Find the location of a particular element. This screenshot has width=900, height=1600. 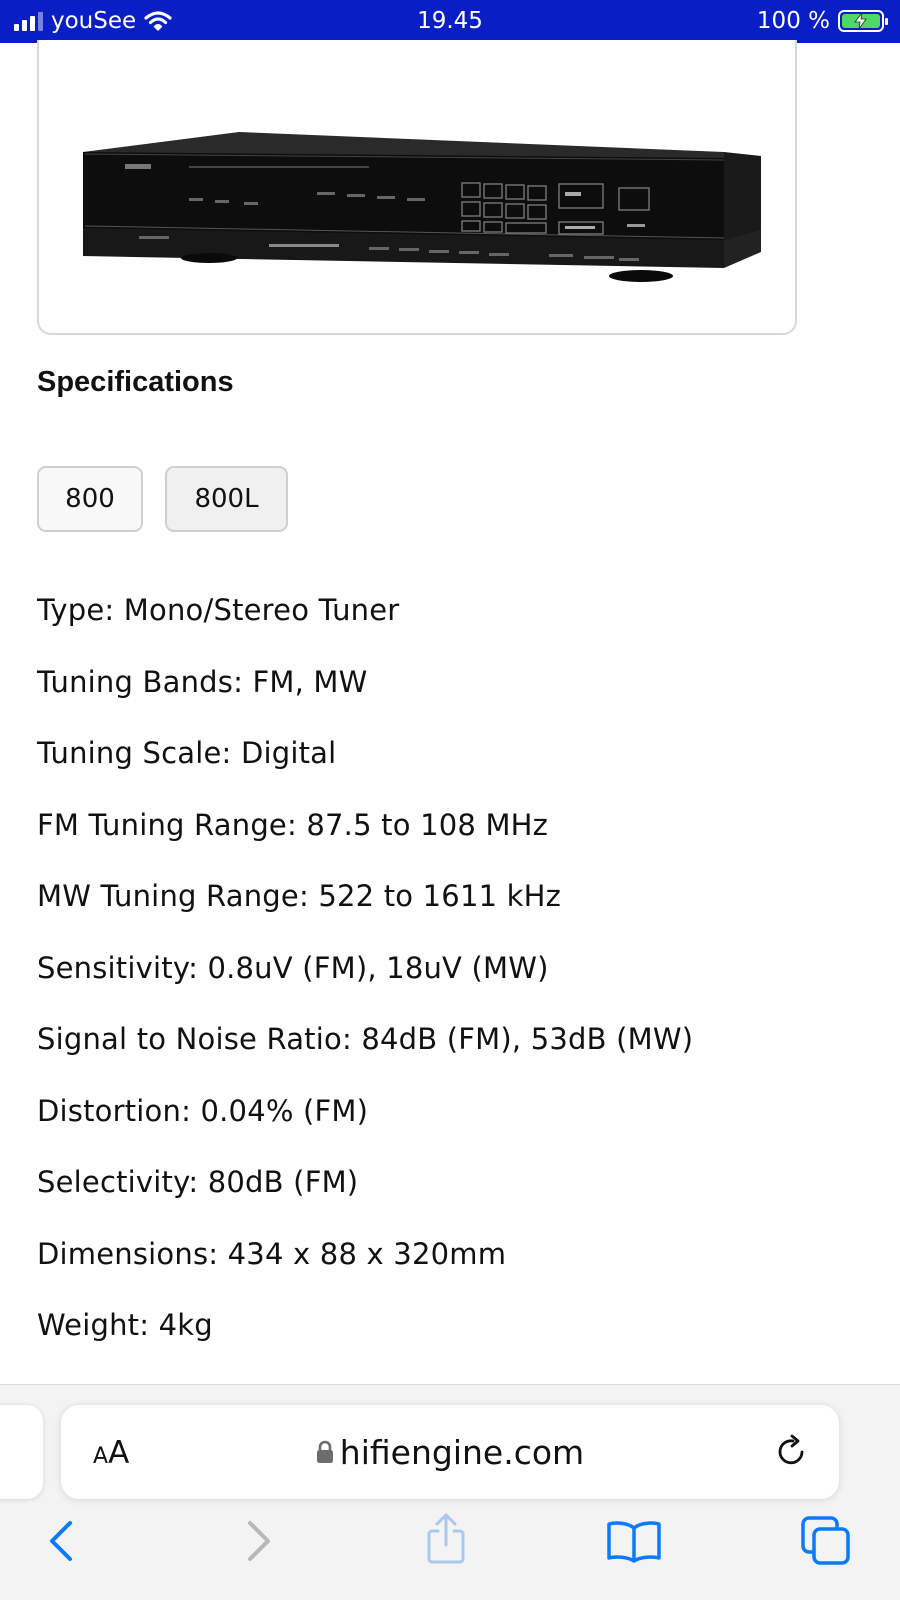

spec-weight: Weight: 4kg is located at coordinates (125, 1325).